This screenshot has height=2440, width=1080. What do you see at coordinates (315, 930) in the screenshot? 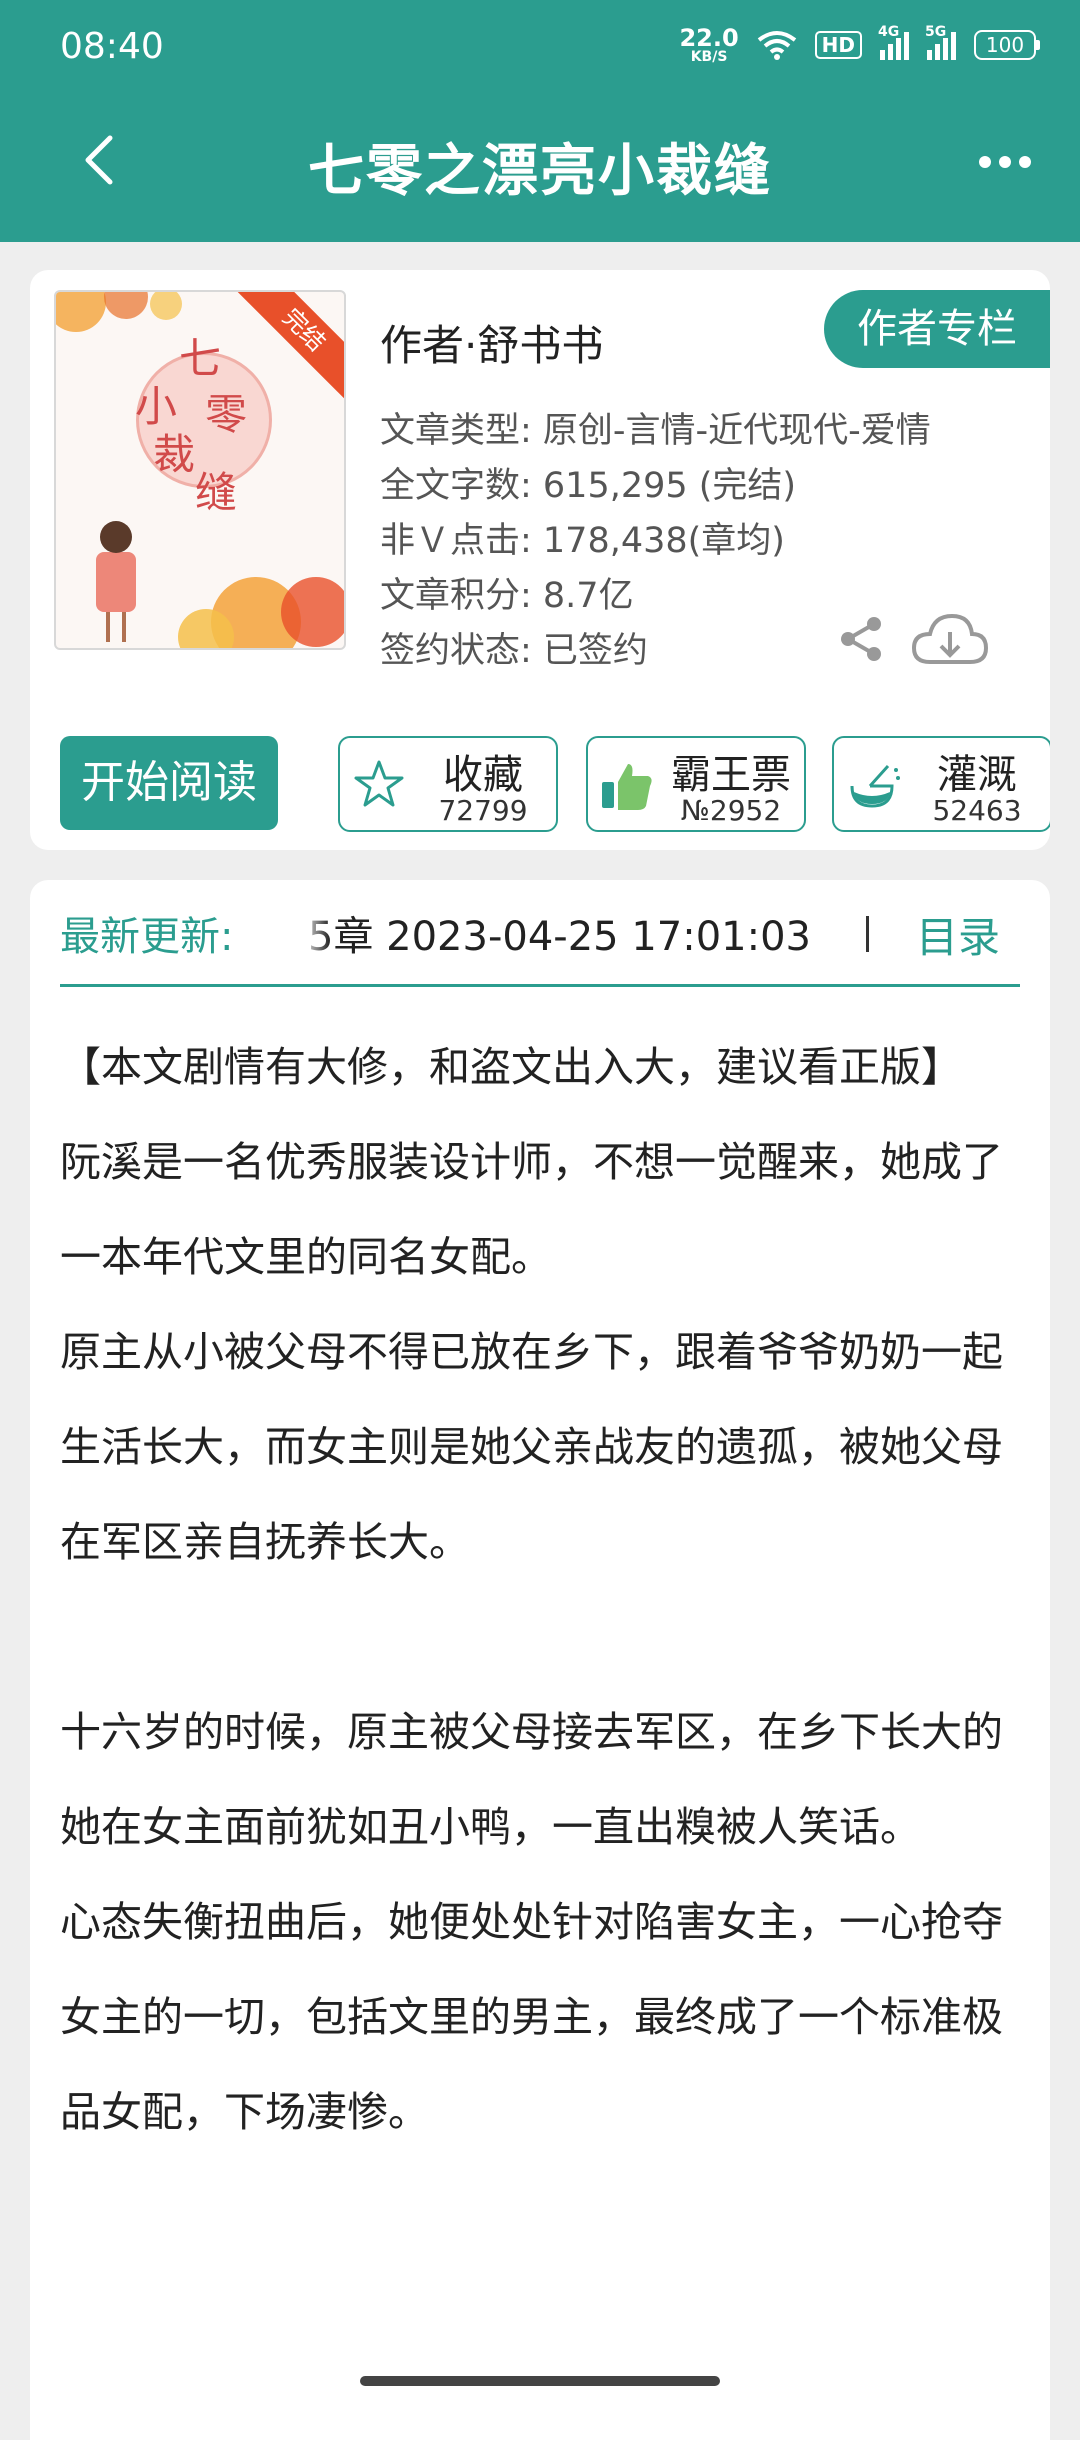
I see `marquee-fade` at bounding box center [315, 930].